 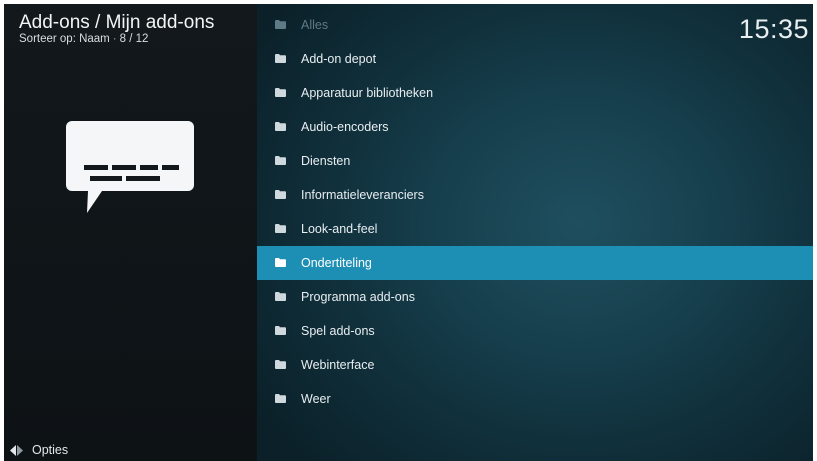 What do you see at coordinates (345, 127) in the screenshot?
I see `list-item-label: Audio-encoders` at bounding box center [345, 127].